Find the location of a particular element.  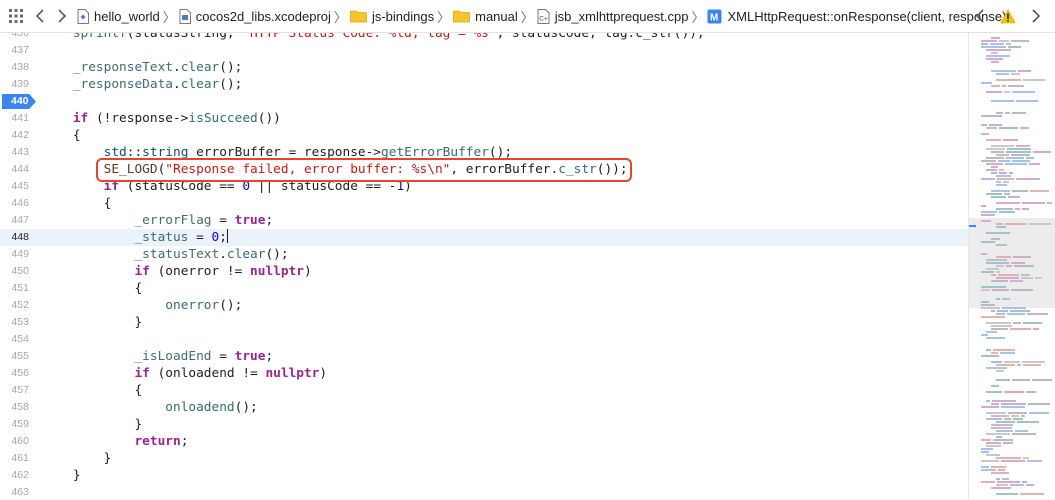

code-line: 460 return; is located at coordinates (484, 441).